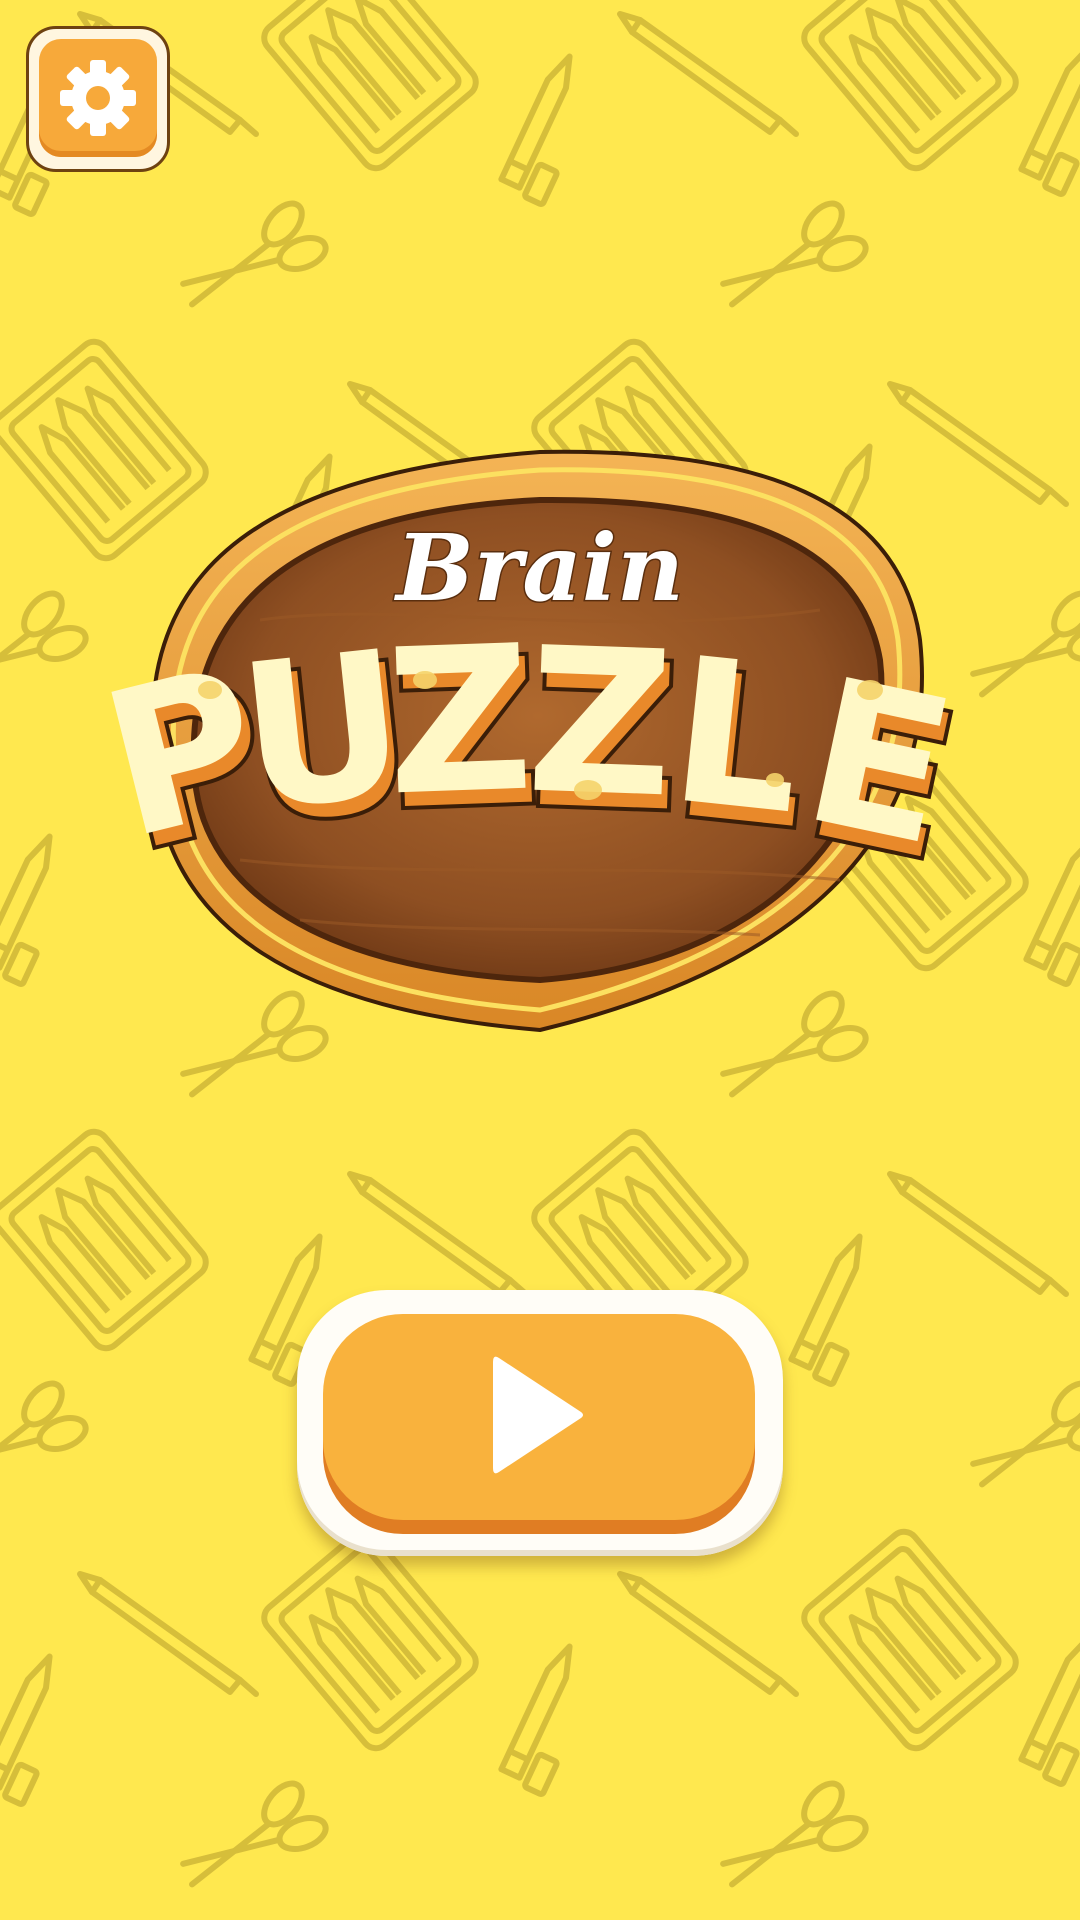 The image size is (1080, 1920). I want to click on gear-icon, so click(98, 98).